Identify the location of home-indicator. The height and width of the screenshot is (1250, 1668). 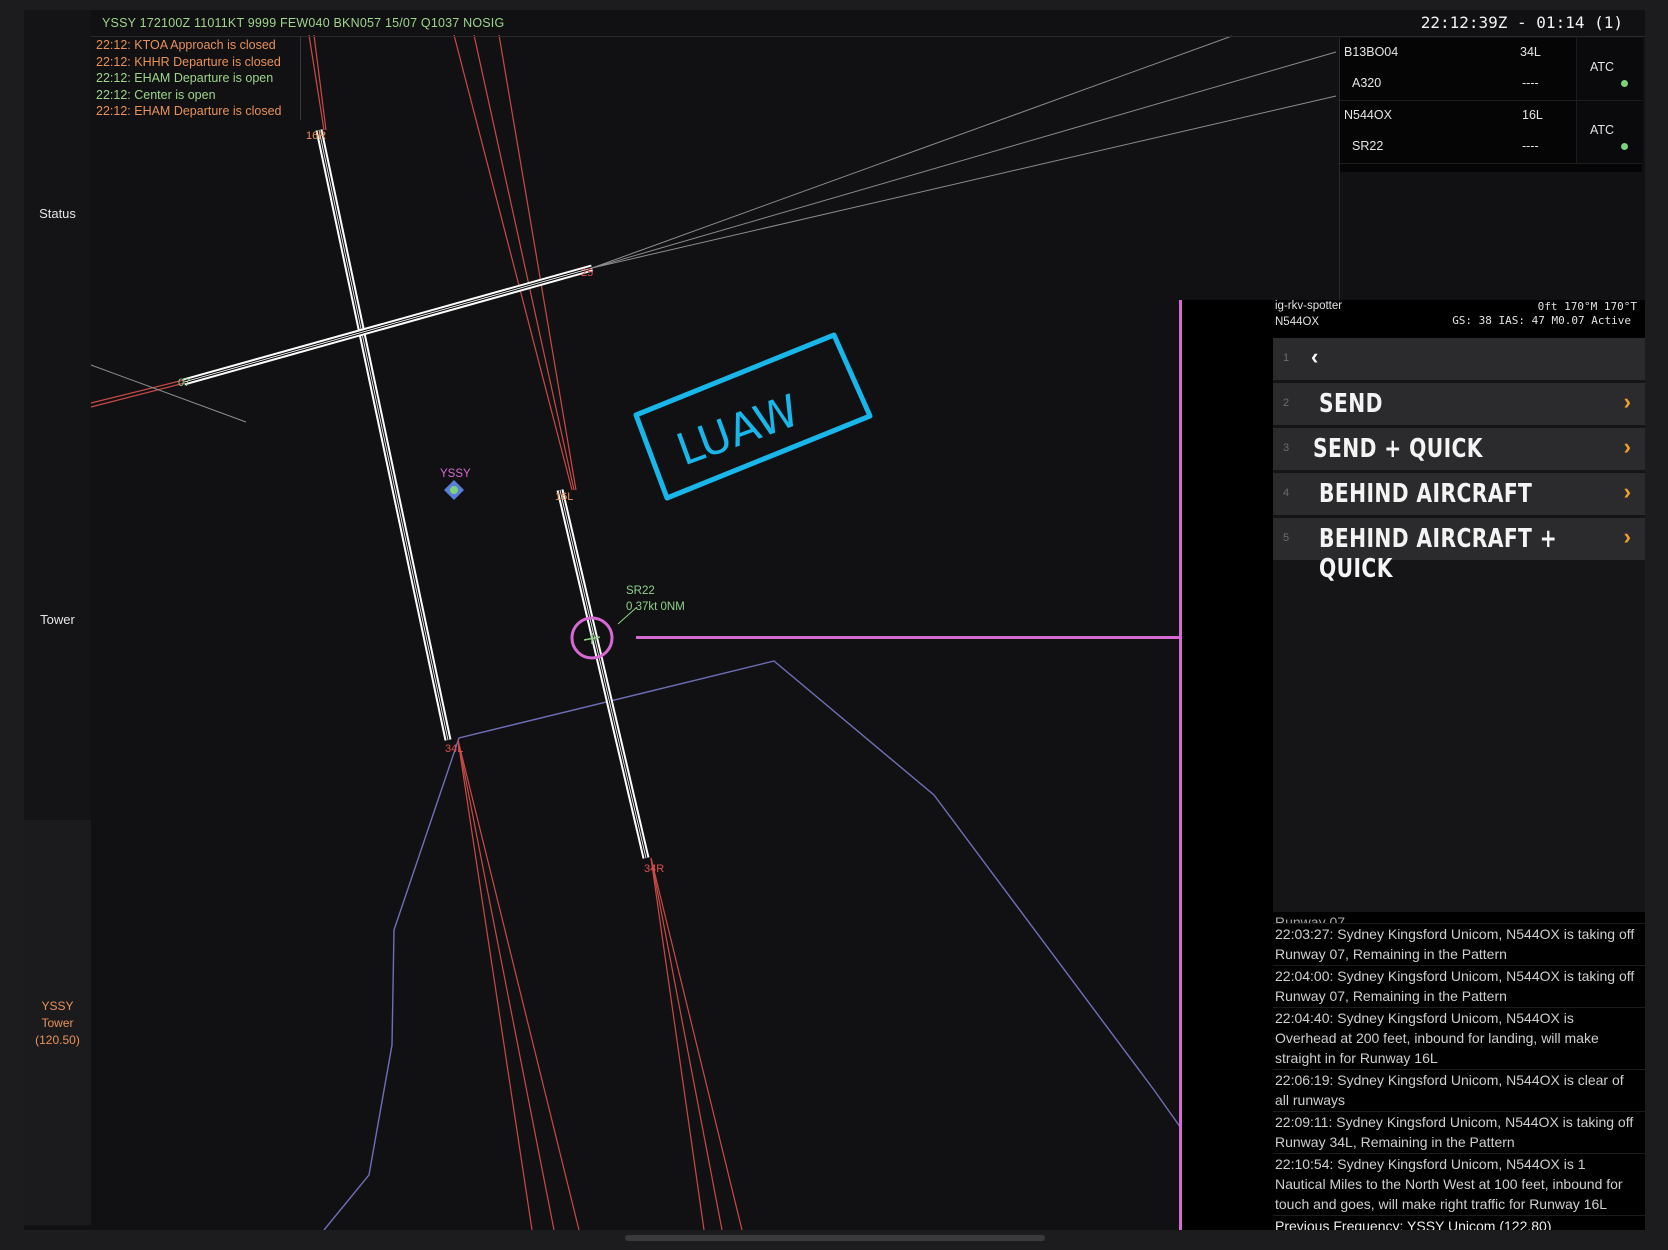
(835, 1238).